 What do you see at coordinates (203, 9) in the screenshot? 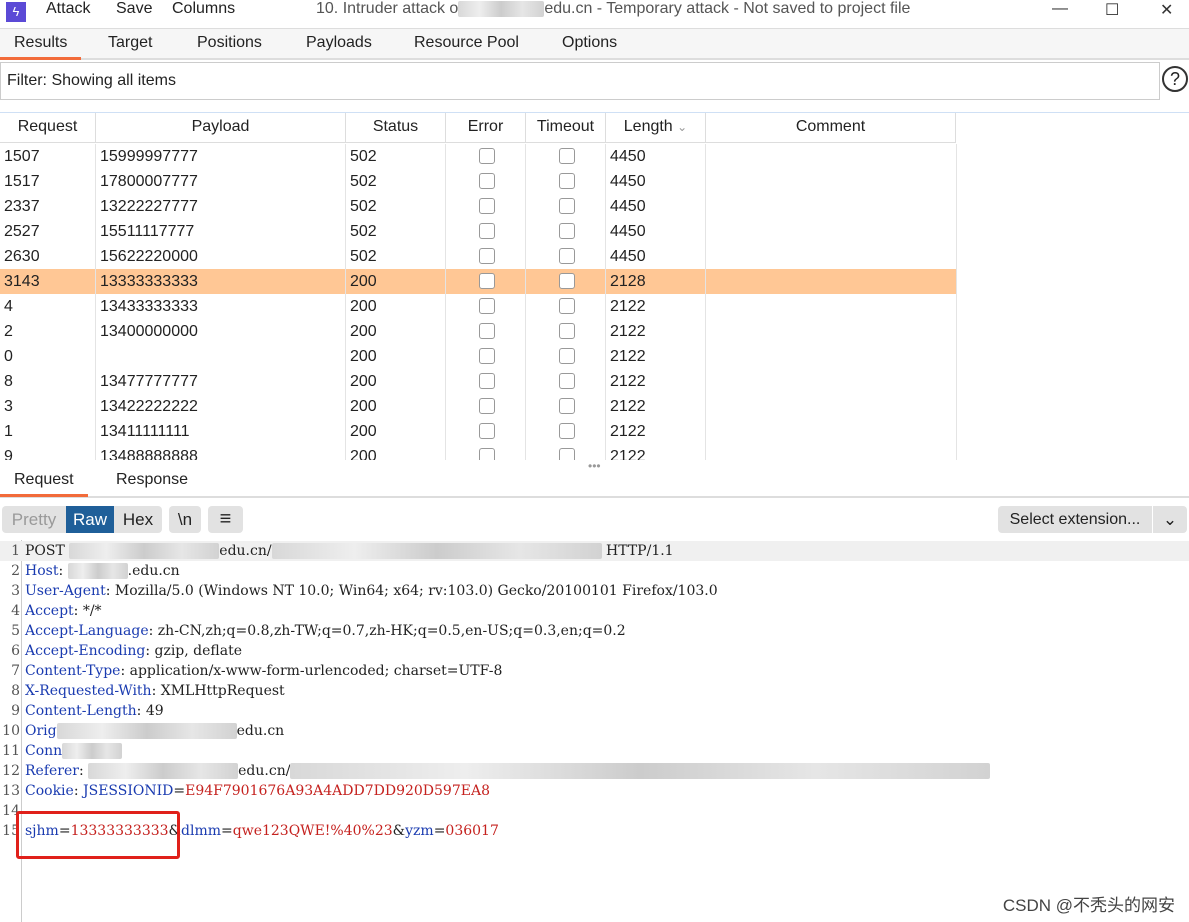
I see `menu-columns: Columns` at bounding box center [203, 9].